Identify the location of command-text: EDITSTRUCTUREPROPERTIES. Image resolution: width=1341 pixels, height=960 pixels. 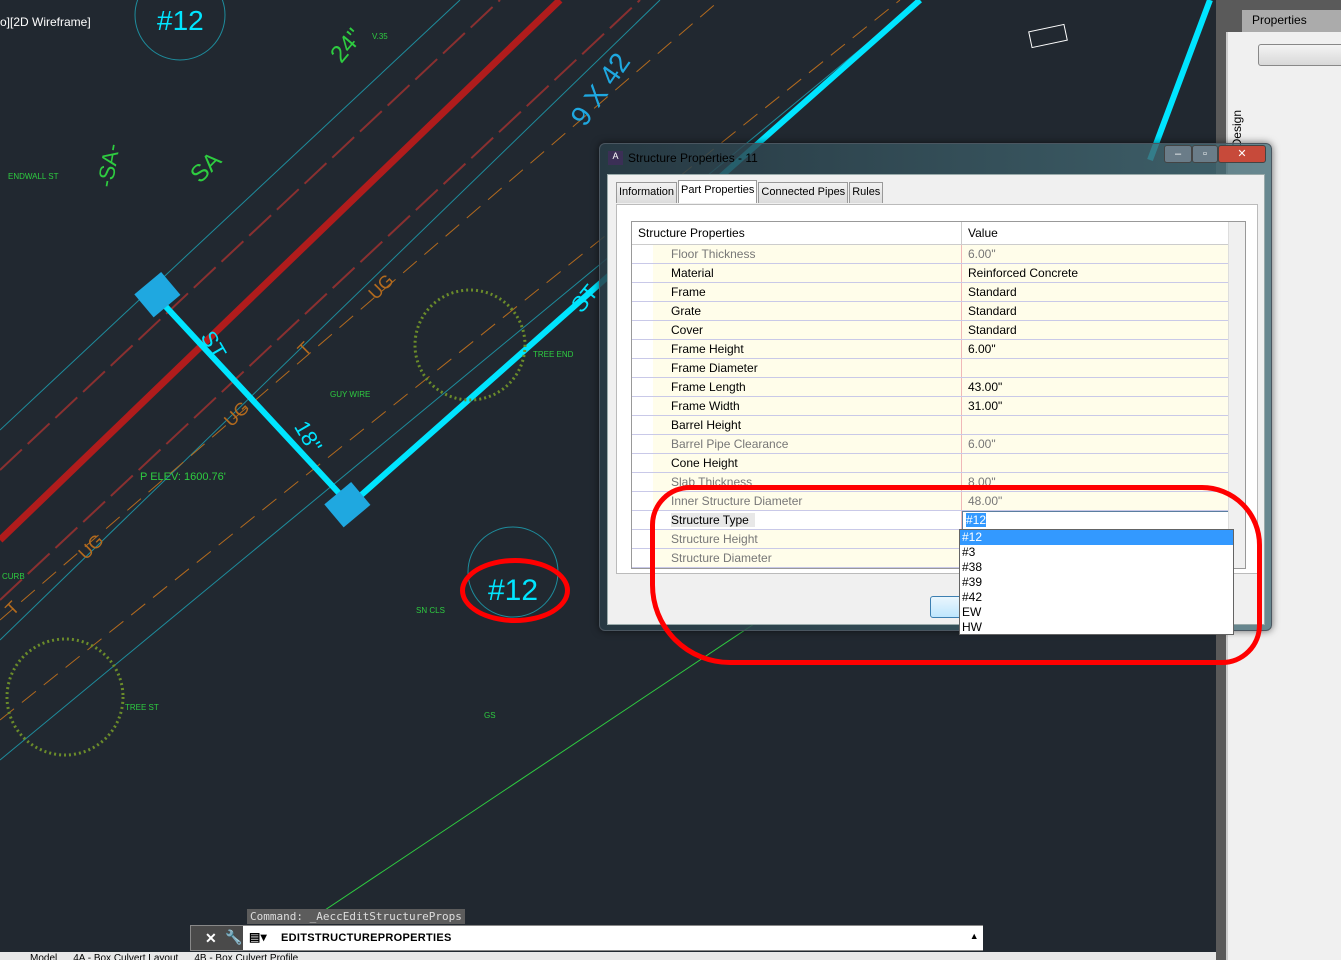
(366, 938).